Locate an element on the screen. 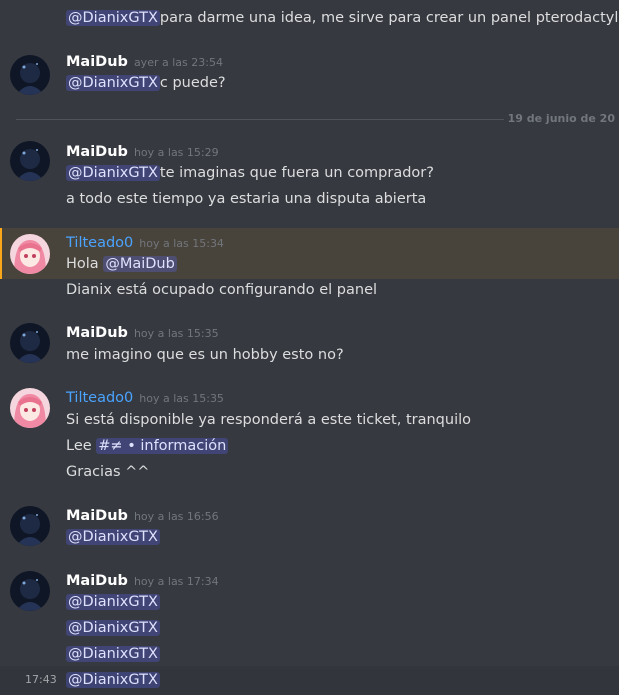 Image resolution: width=619 pixels, height=695 pixels. hover-timestamp: 17:43 is located at coordinates (41, 679).